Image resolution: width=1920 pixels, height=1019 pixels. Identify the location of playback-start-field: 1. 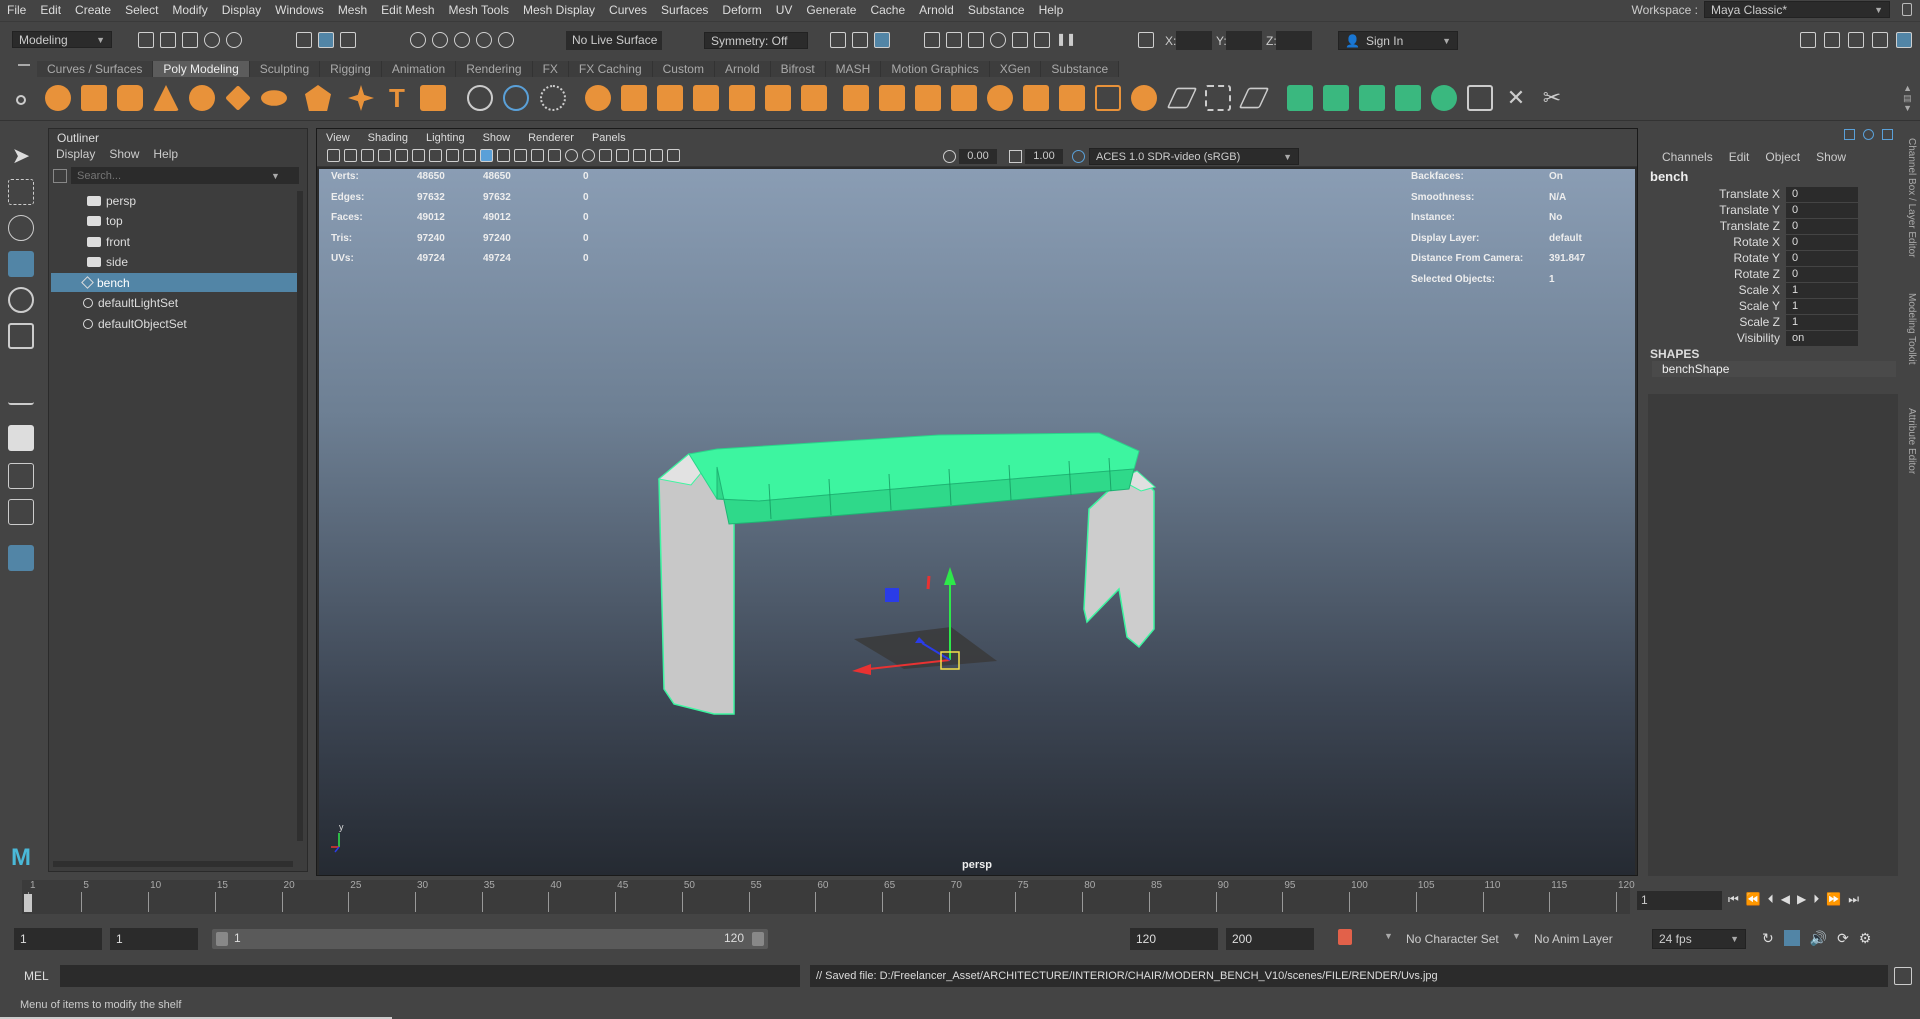
(154, 939).